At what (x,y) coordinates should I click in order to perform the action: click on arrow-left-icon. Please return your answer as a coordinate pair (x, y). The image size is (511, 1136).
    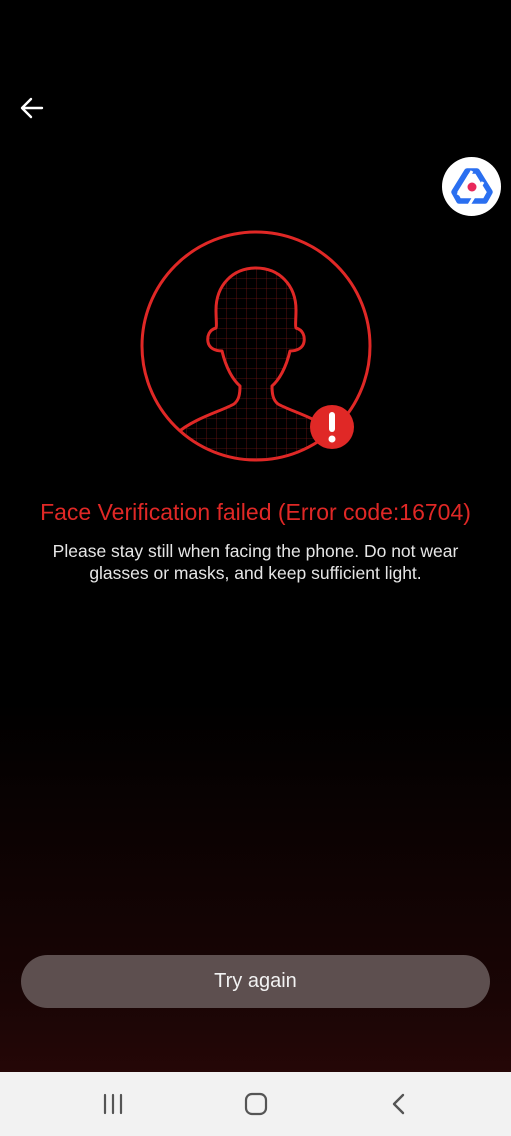
    Looking at the image, I should click on (32, 108).